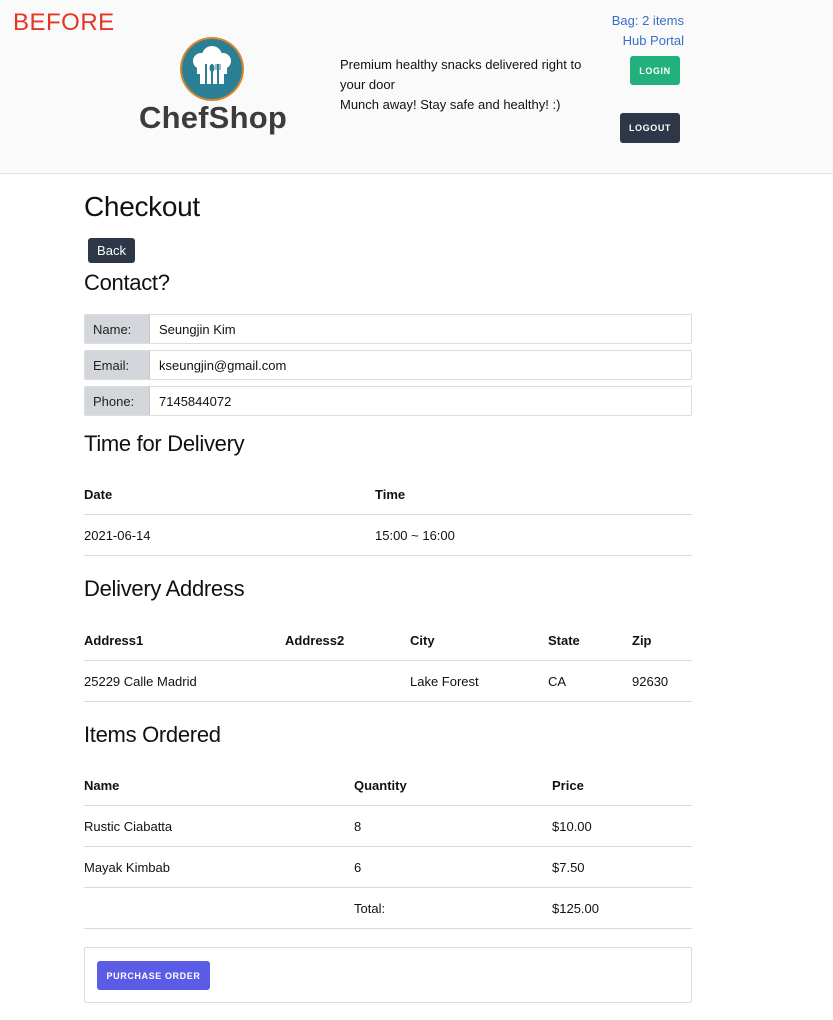 This screenshot has width=833, height=1020. I want to click on table-header-row: Name Quantity Price, so click(388, 785).